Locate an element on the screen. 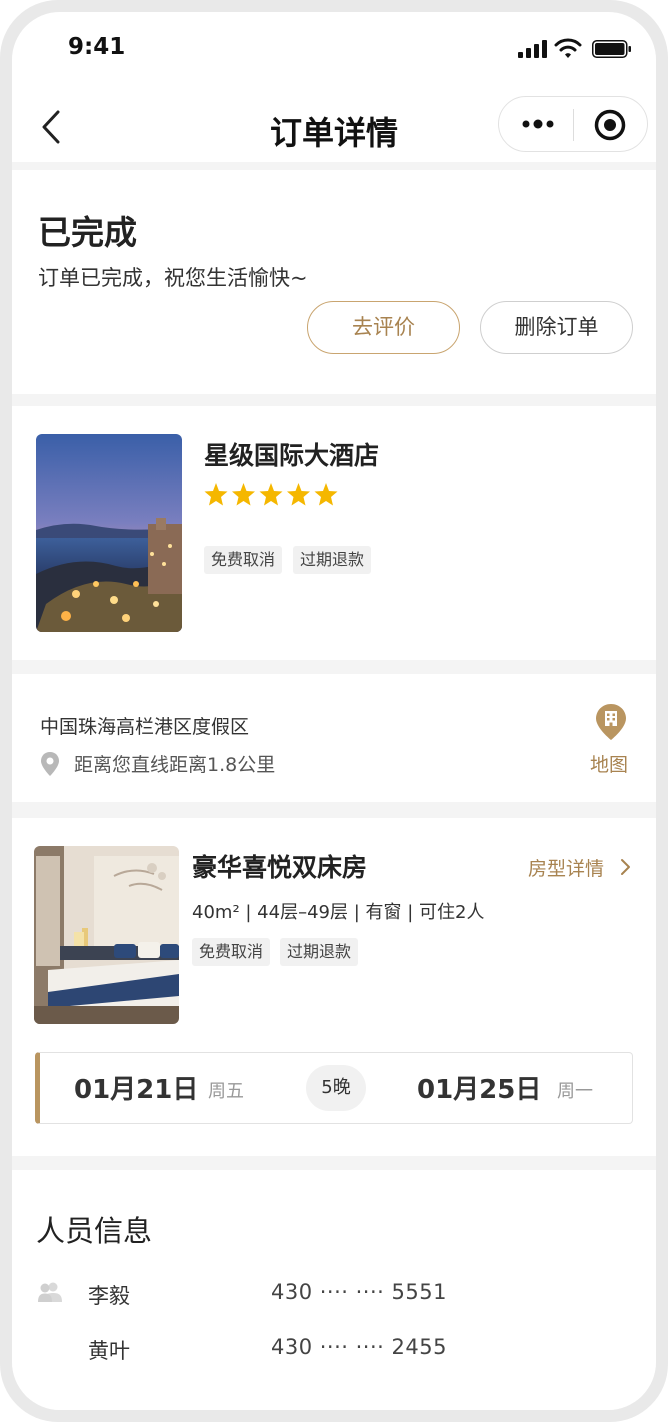 The height and width of the screenshot is (1422, 668). capsule-divider is located at coordinates (573, 125).